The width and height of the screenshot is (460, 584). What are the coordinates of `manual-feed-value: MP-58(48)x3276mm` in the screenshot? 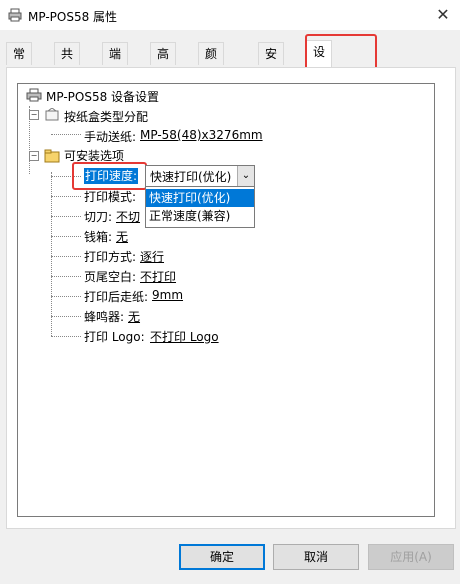 It's located at (201, 135).